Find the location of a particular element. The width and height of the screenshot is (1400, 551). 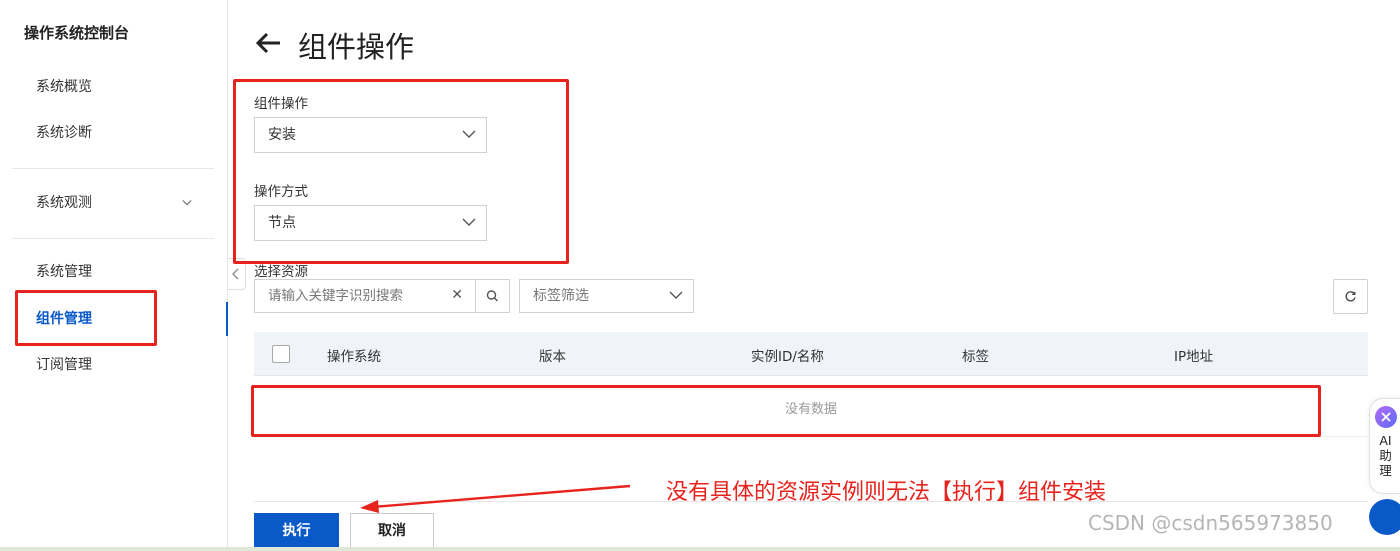

refresh-button is located at coordinates (1350, 296).